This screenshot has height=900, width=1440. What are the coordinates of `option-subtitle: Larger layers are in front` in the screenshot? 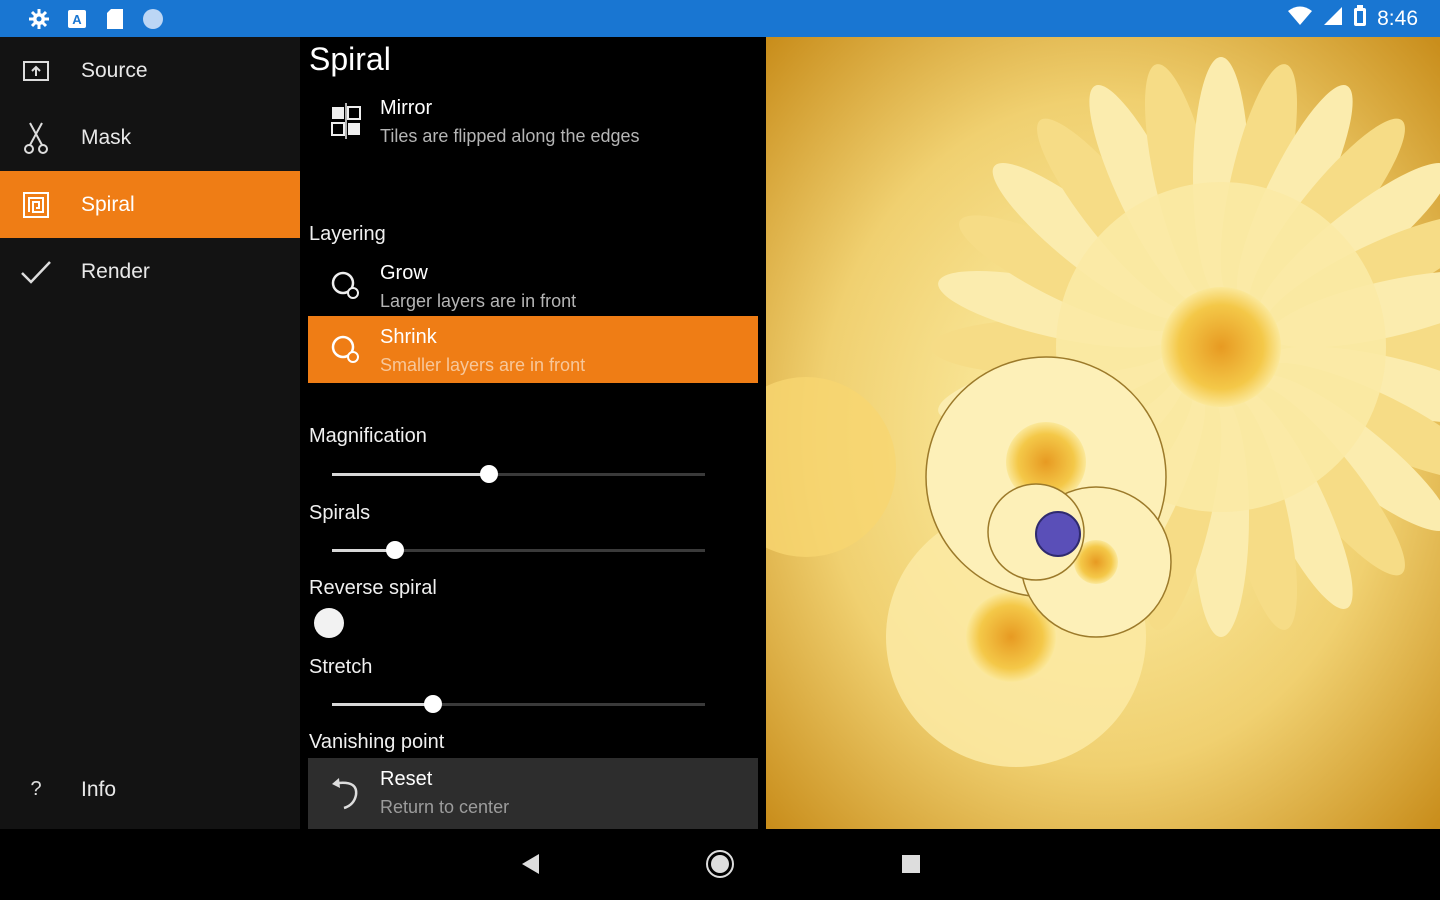 It's located at (478, 301).